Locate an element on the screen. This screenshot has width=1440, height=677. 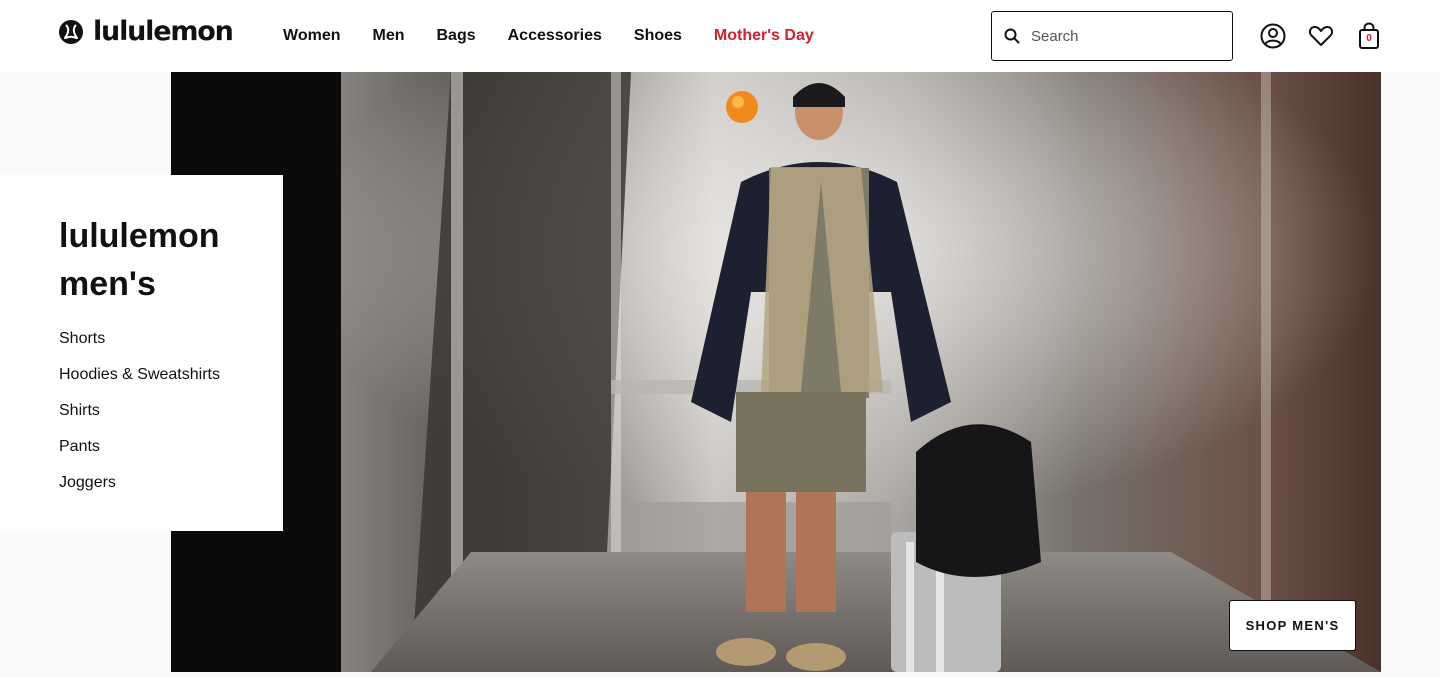
search-input is located at coordinates (1126, 36).